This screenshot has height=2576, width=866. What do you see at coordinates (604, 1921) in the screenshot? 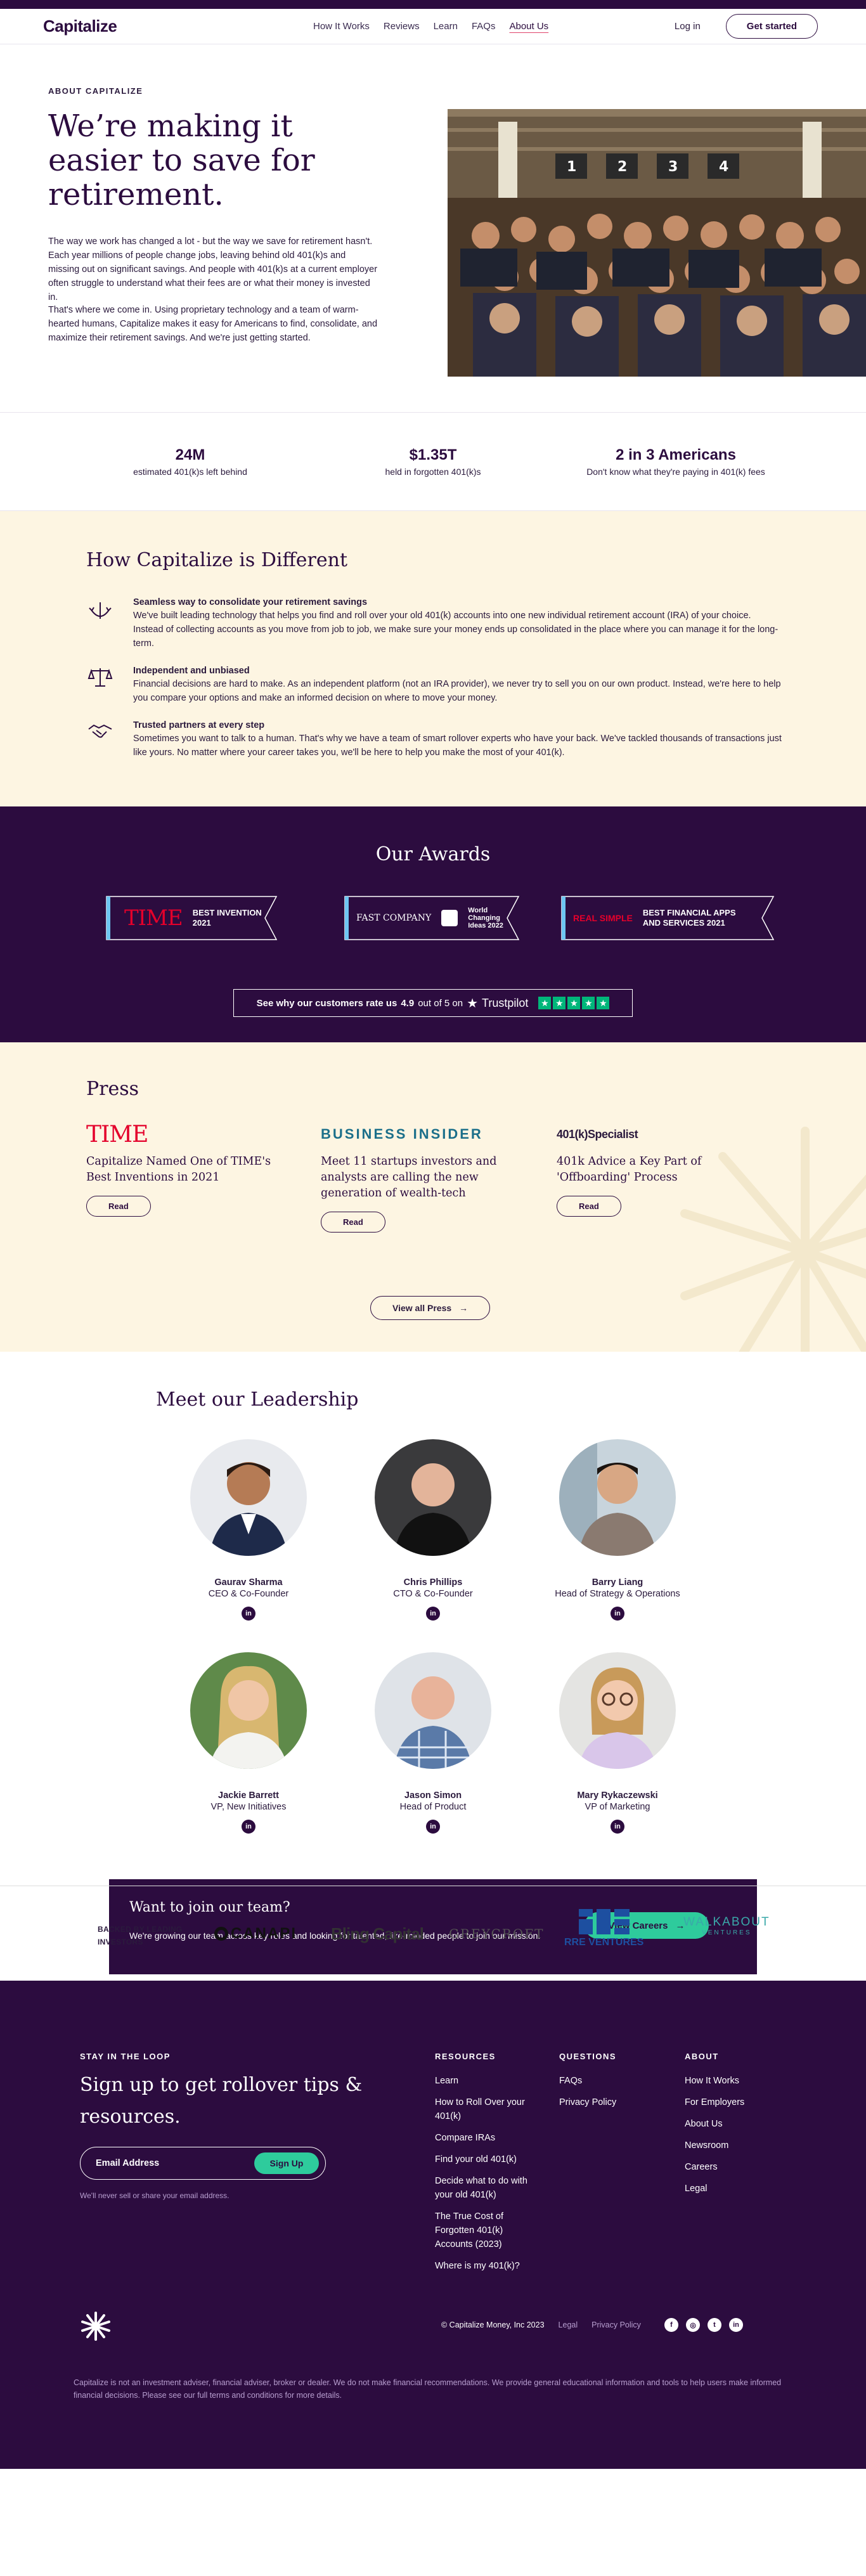
I see `rre-icon` at bounding box center [604, 1921].